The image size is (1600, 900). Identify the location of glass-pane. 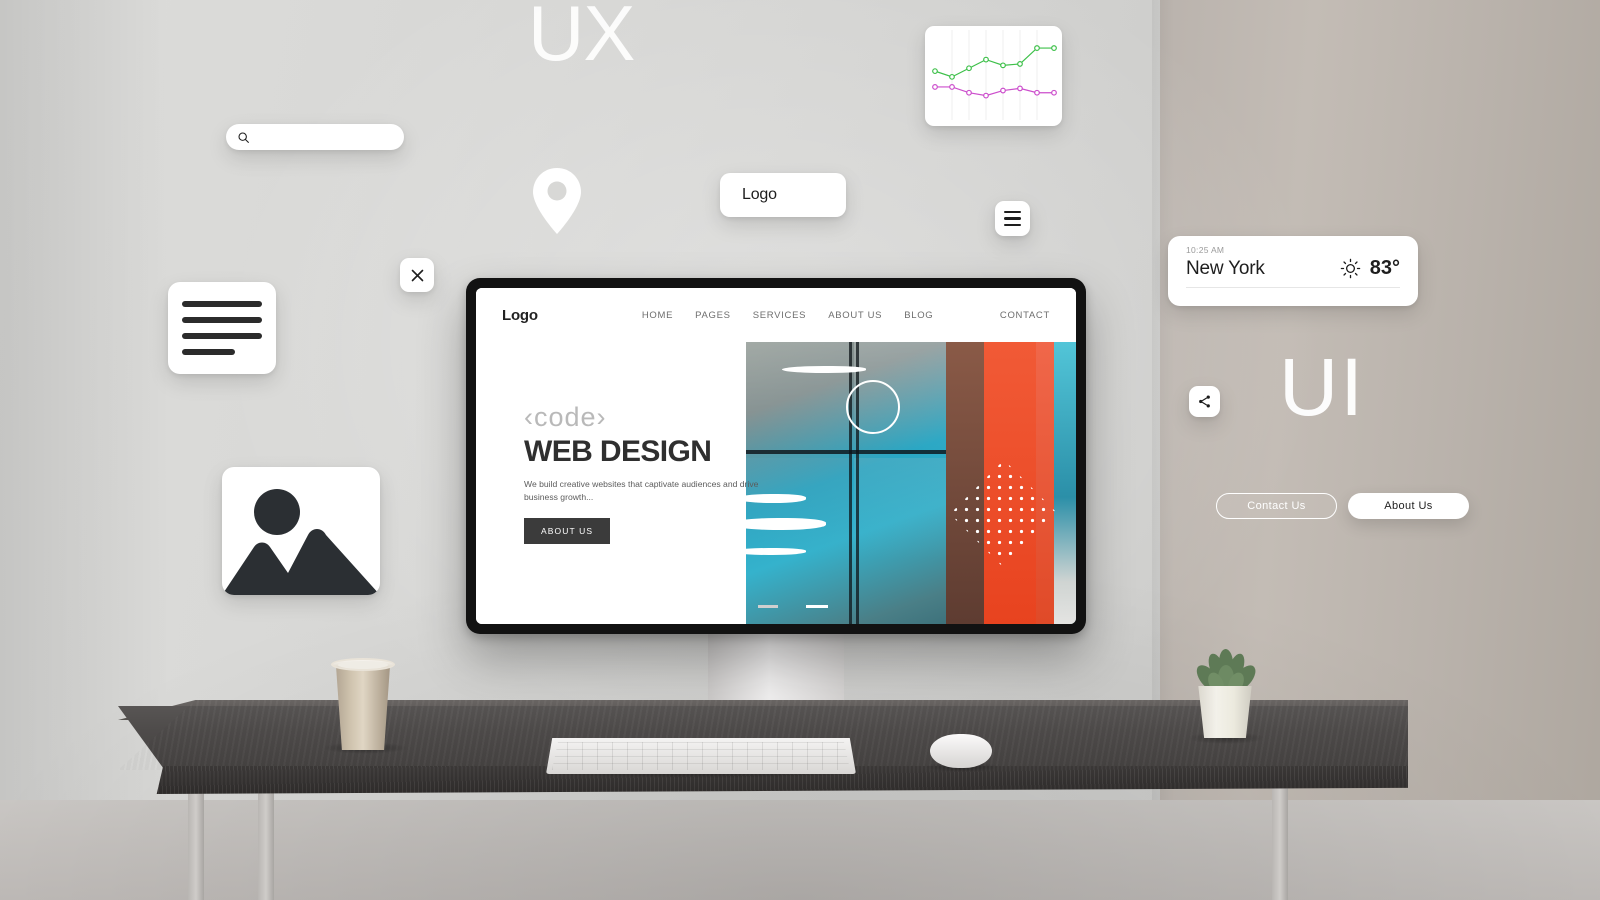
(902, 508).